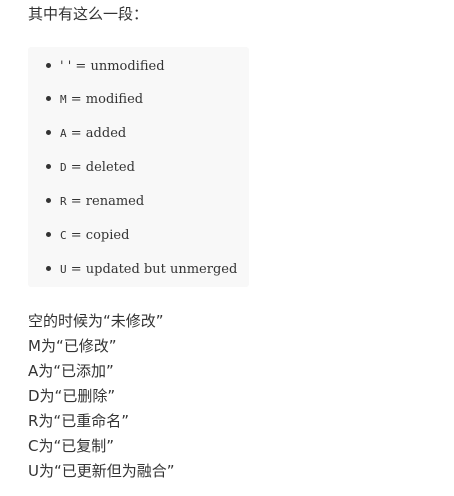 The height and width of the screenshot is (496, 454). I want to click on status-code: ' ', so click(66, 66).